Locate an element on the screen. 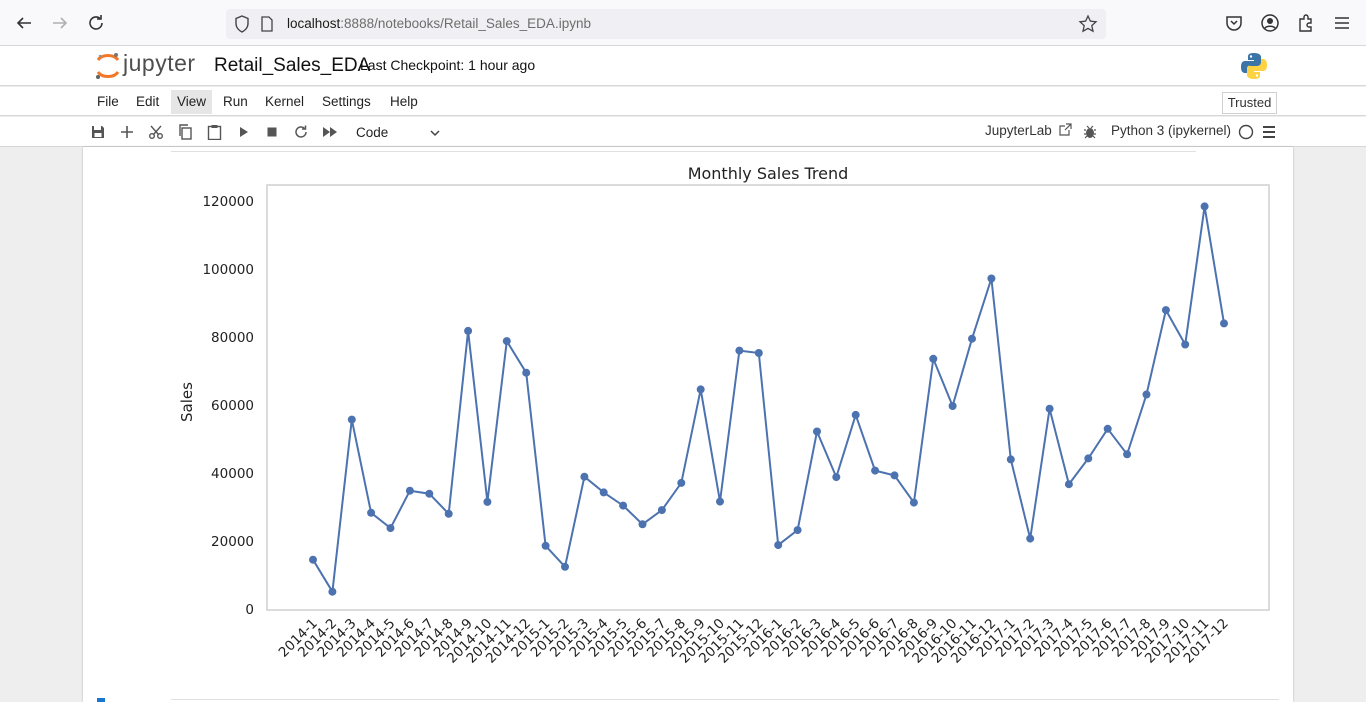 Image resolution: width=1366 pixels, height=702 pixels. extensions-icon is located at coordinates (1306, 23).